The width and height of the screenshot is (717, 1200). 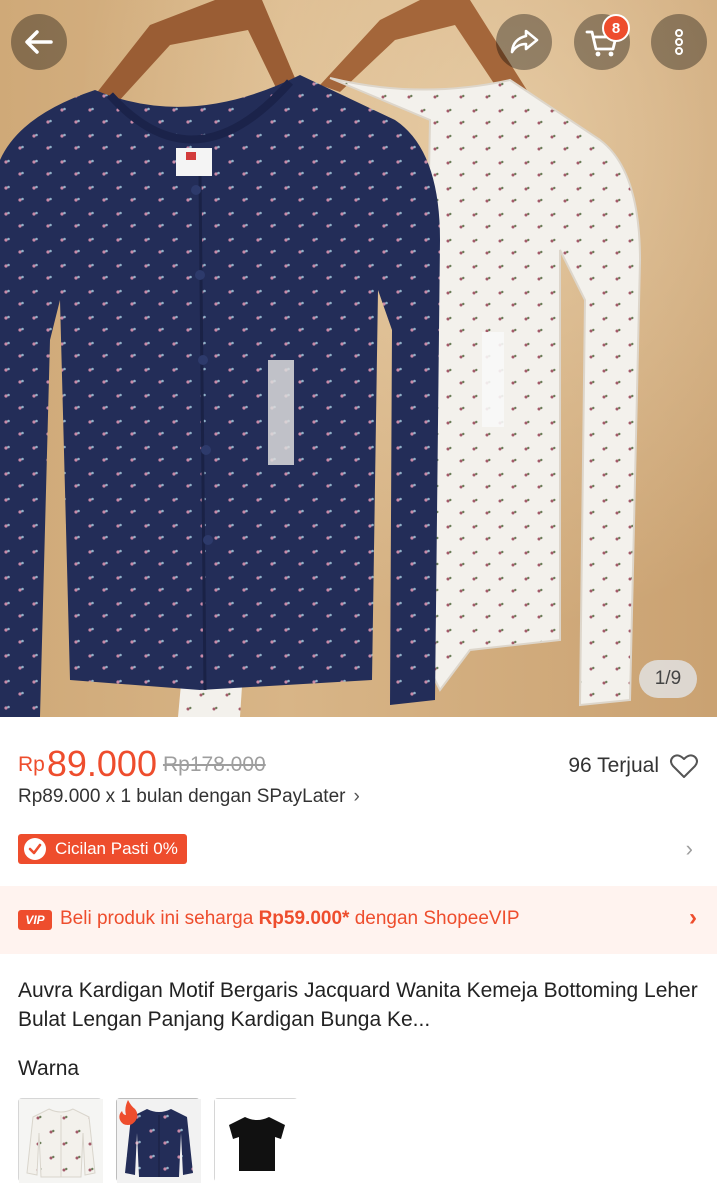 I want to click on installment-row: Cicilan Pasti 0% ›, so click(x=358, y=849).